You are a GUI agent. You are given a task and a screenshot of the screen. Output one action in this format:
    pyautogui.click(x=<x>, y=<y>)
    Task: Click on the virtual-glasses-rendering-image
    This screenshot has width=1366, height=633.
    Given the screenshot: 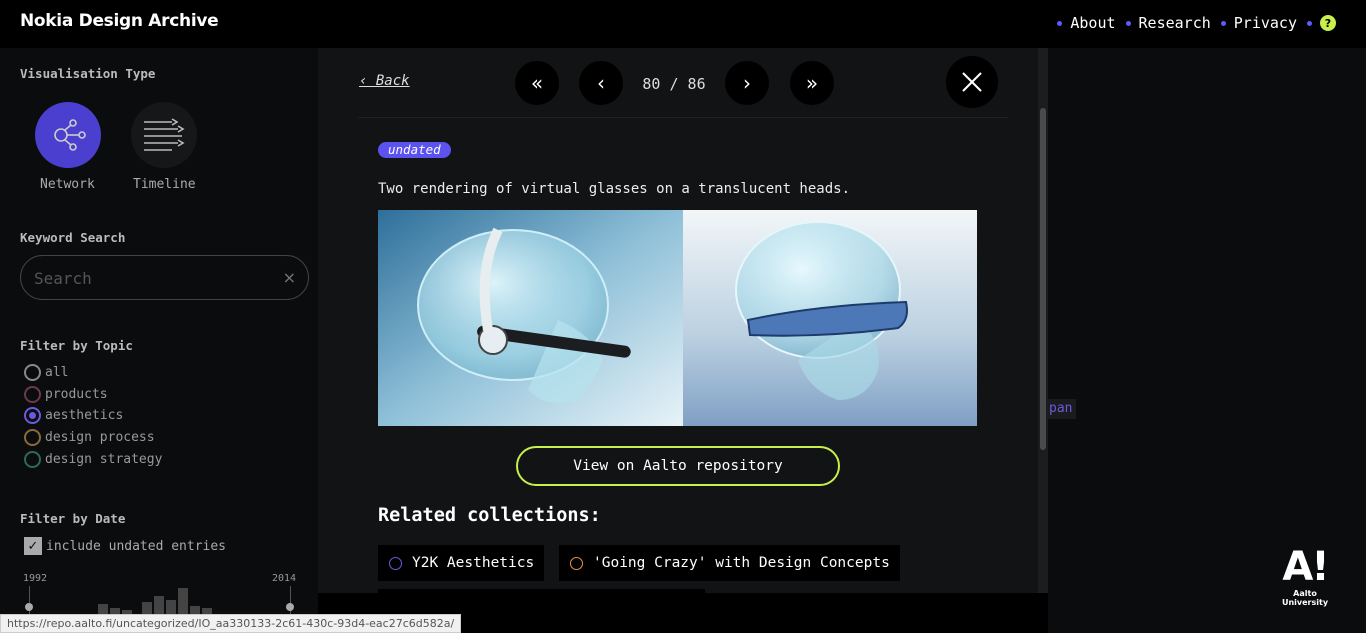 What is the action you would take?
    pyautogui.click(x=677, y=318)
    